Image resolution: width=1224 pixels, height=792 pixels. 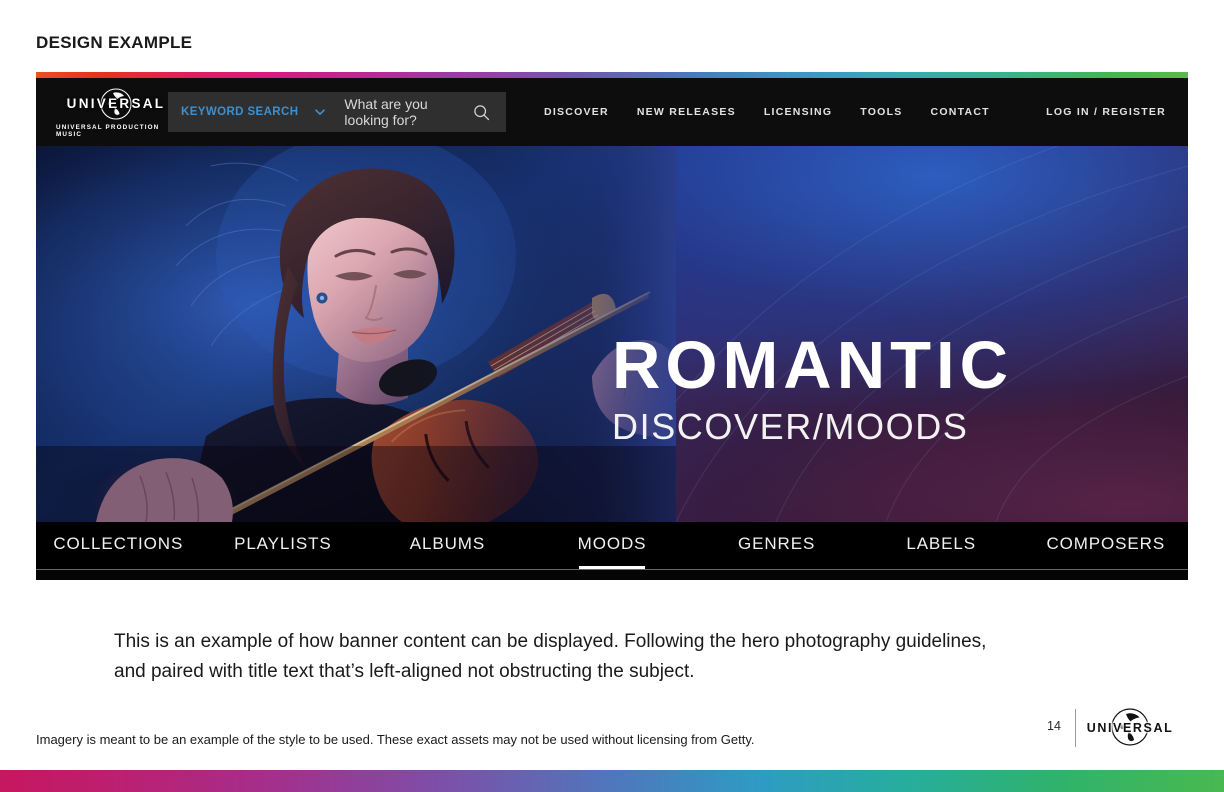 I want to click on search-icon, so click(x=481, y=112).